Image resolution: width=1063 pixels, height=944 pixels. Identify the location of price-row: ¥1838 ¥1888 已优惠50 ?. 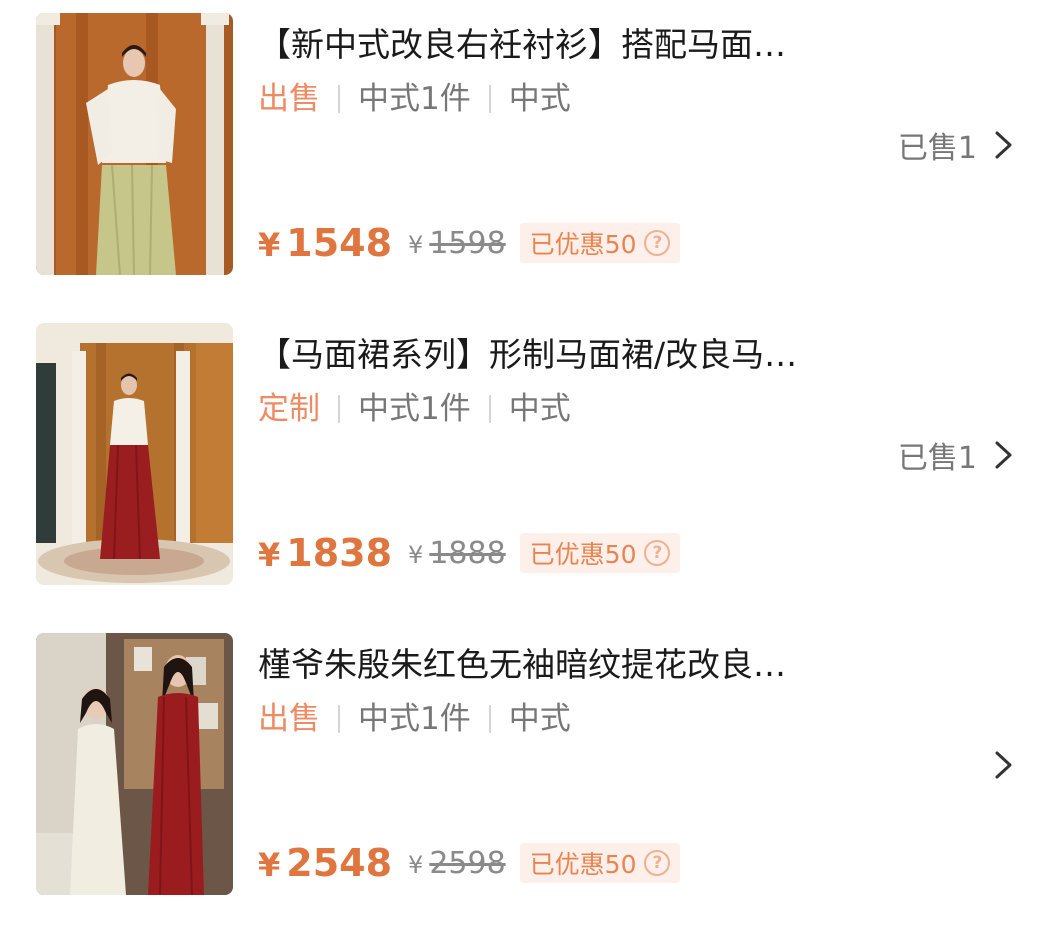
(469, 553).